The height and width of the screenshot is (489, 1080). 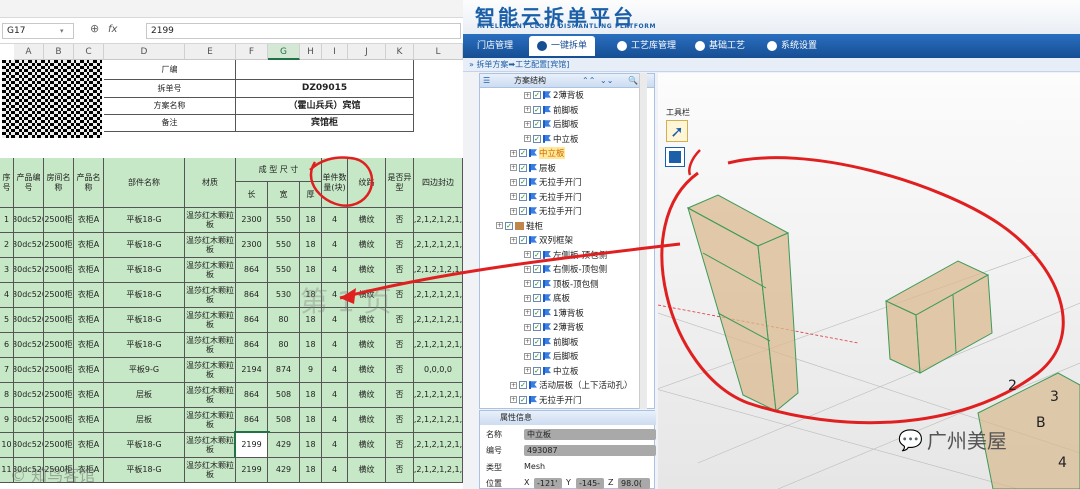 I want to click on header-cell: 房间名称, so click(x=59, y=183).